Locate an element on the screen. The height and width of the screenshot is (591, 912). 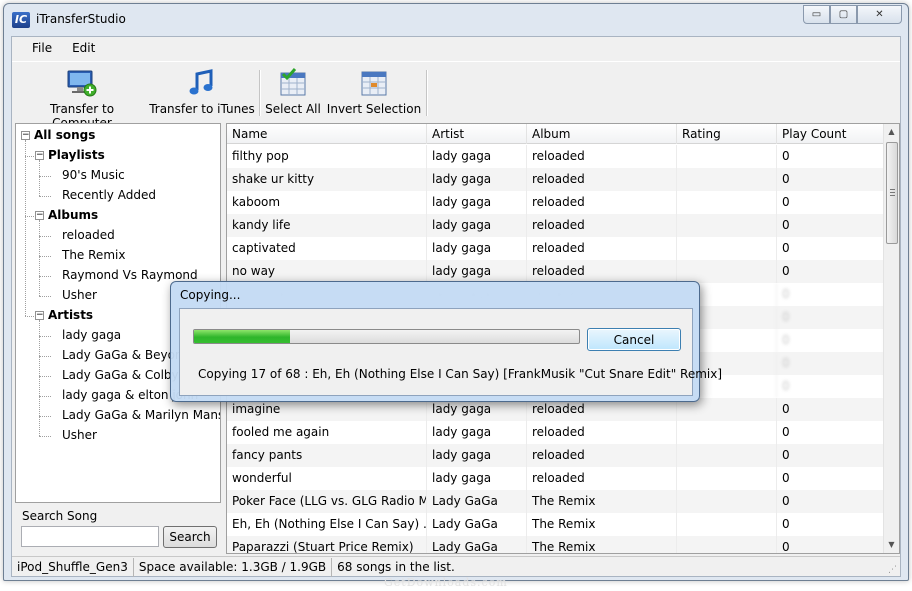
select-all-label: Select All is located at coordinates (293, 109).